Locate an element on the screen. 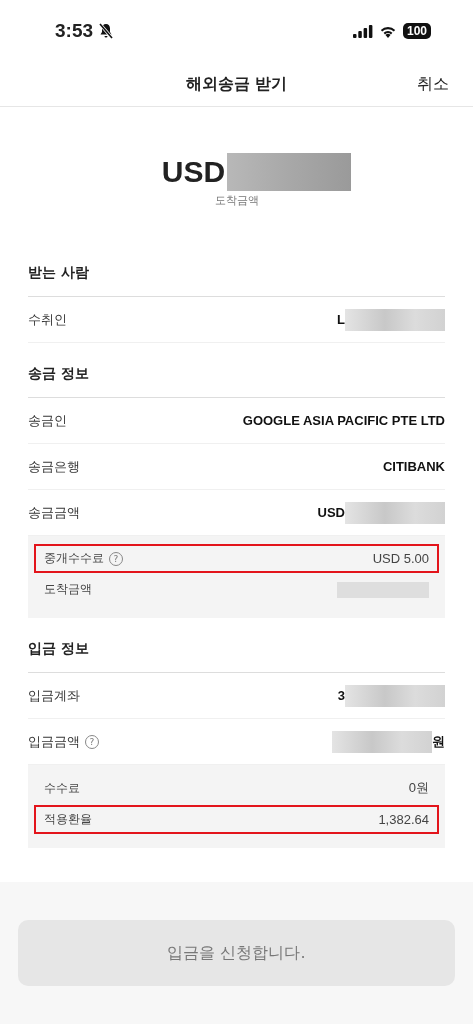  row-label: 송금인 is located at coordinates (47, 420).